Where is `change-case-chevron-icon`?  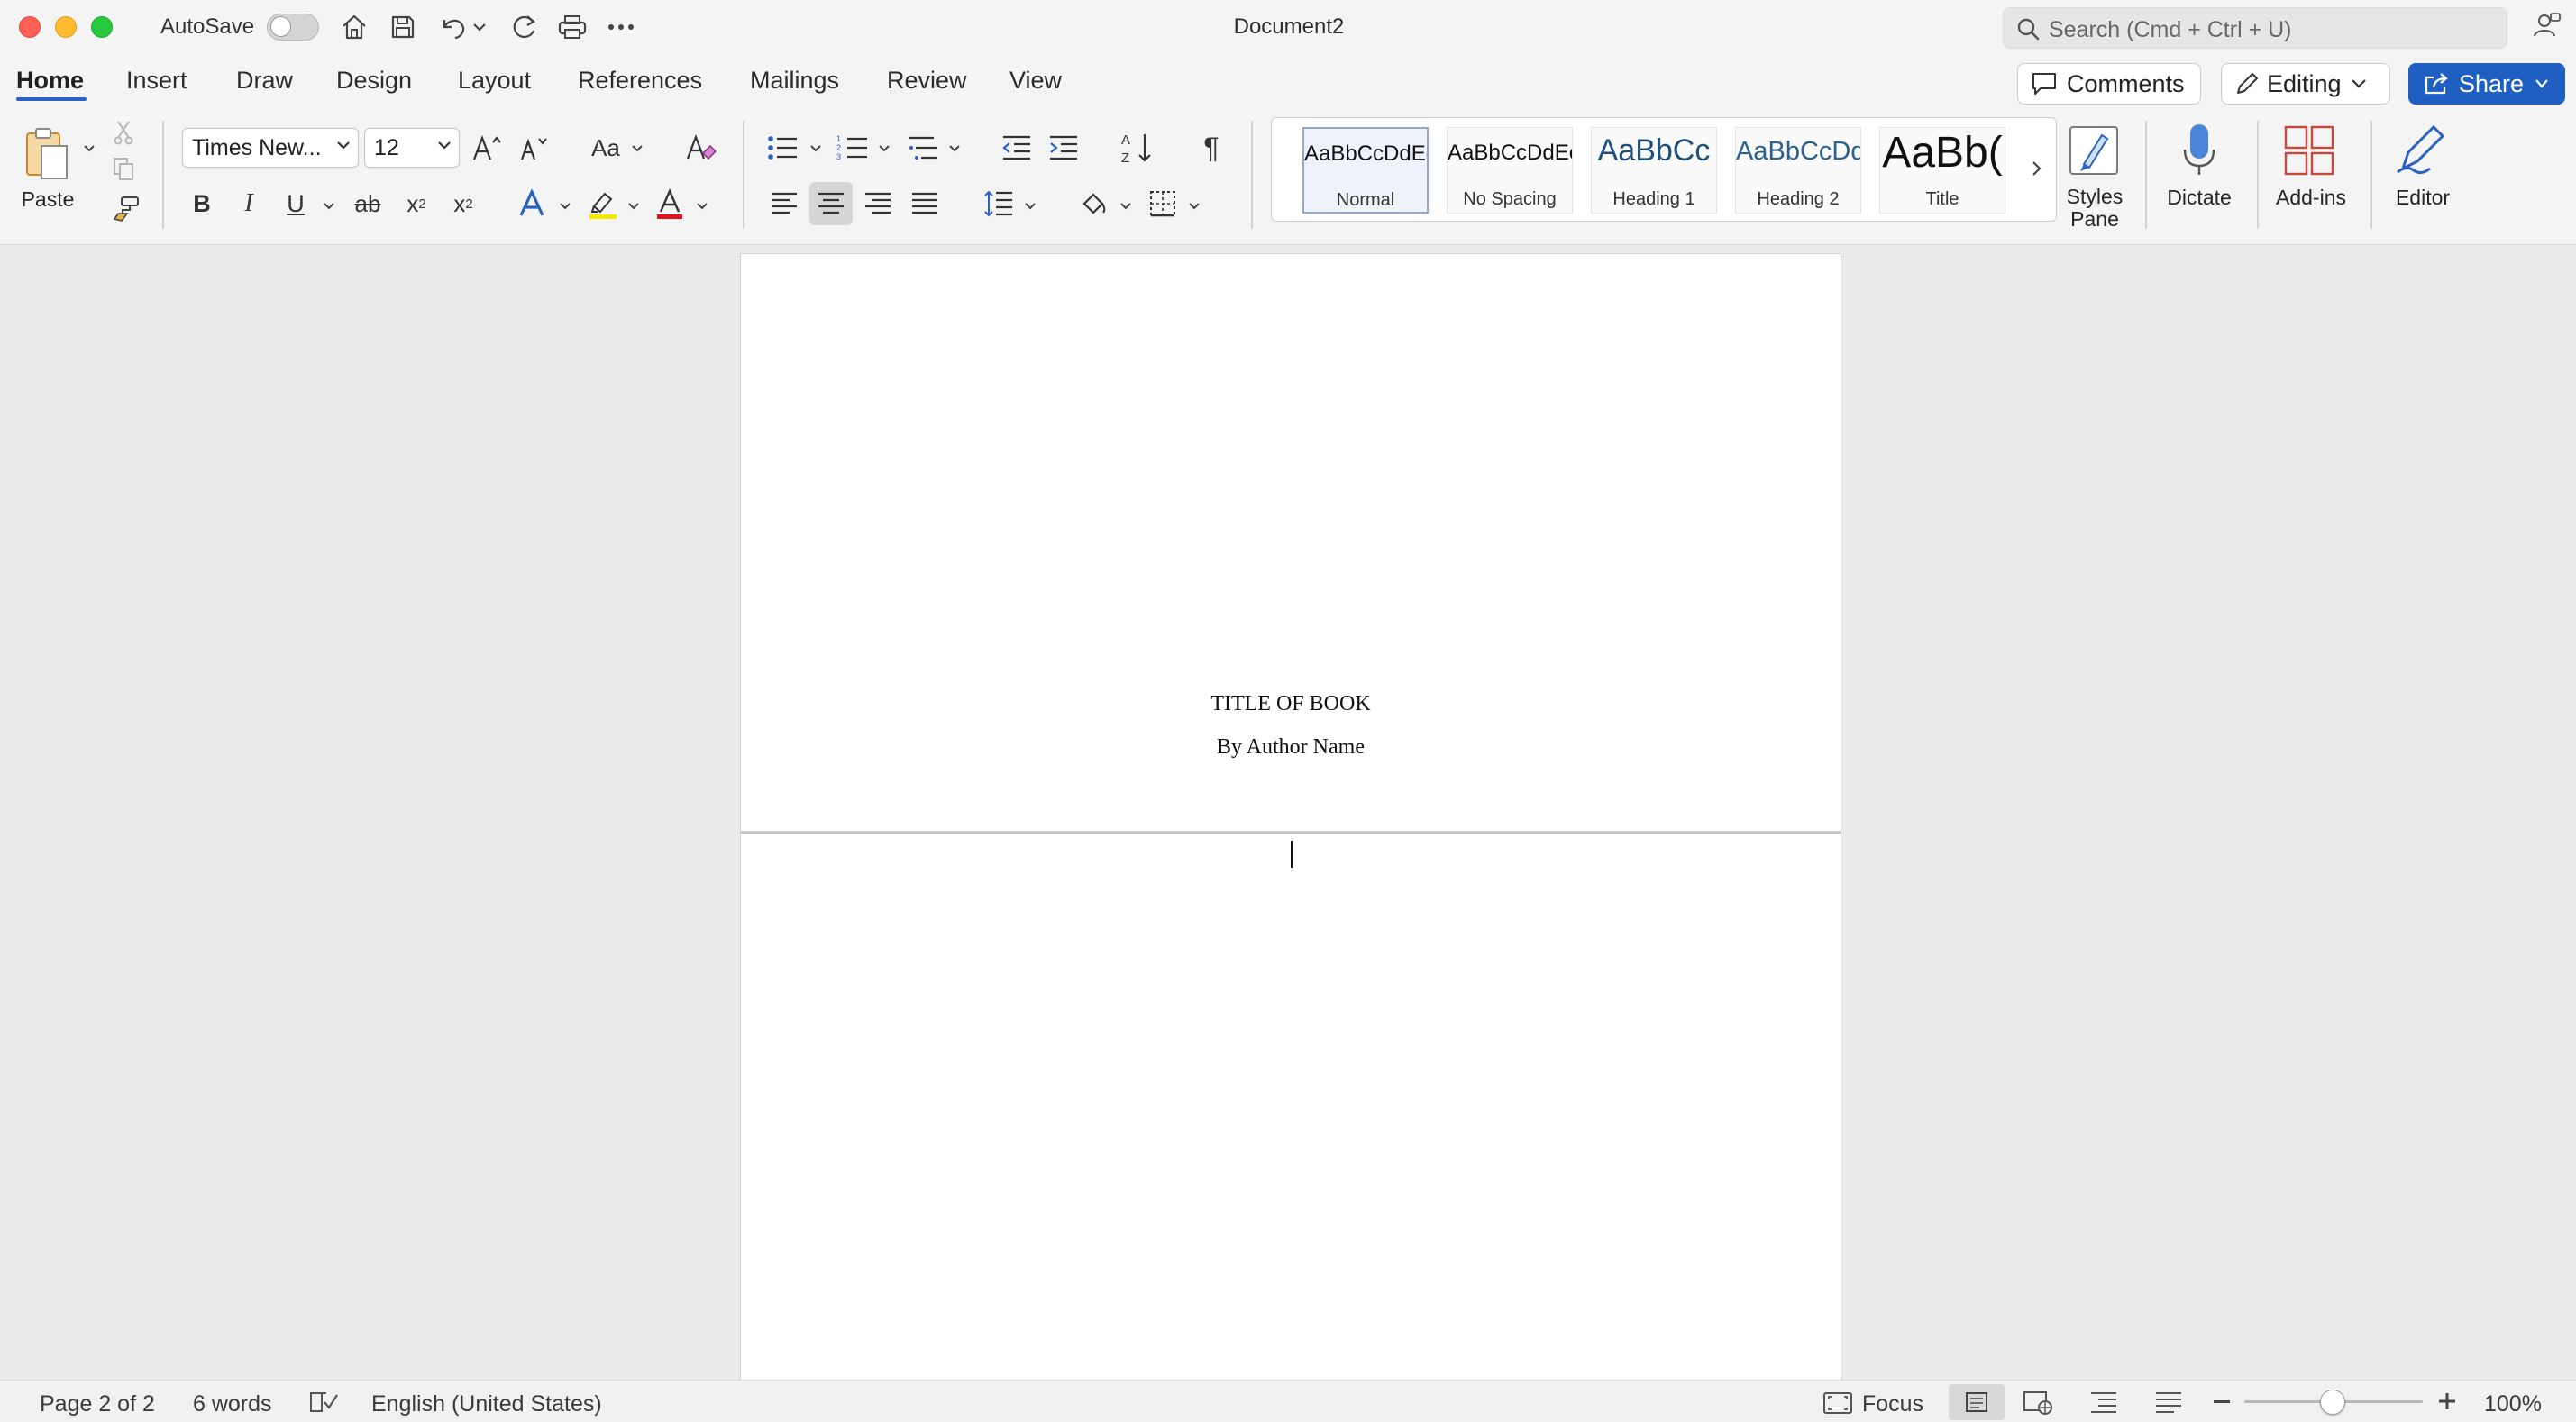
change-case-chevron-icon is located at coordinates (638, 149).